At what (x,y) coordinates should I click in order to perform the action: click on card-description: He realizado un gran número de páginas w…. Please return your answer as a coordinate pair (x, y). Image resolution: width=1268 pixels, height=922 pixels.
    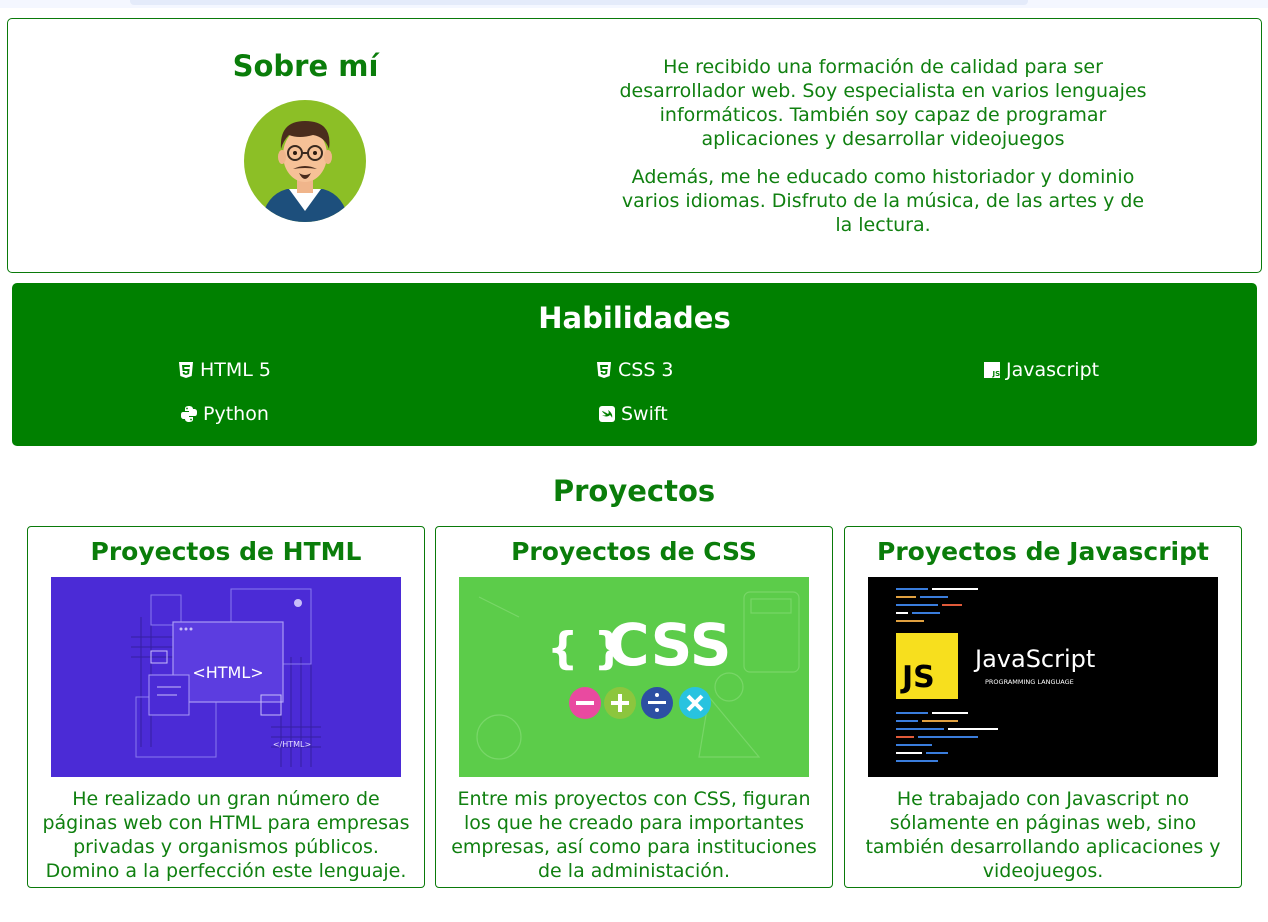
    Looking at the image, I should click on (226, 835).